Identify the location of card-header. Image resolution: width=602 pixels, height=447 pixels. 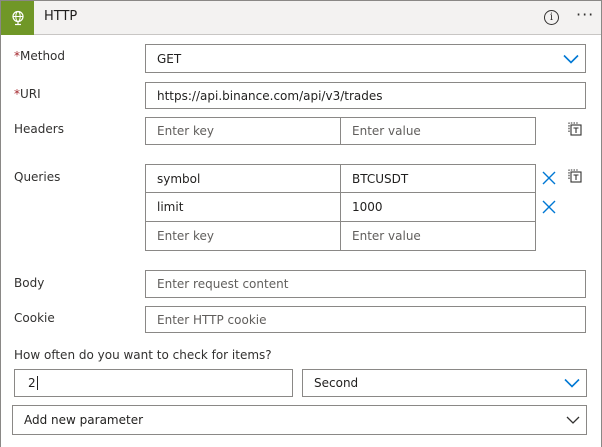
(301, 18).